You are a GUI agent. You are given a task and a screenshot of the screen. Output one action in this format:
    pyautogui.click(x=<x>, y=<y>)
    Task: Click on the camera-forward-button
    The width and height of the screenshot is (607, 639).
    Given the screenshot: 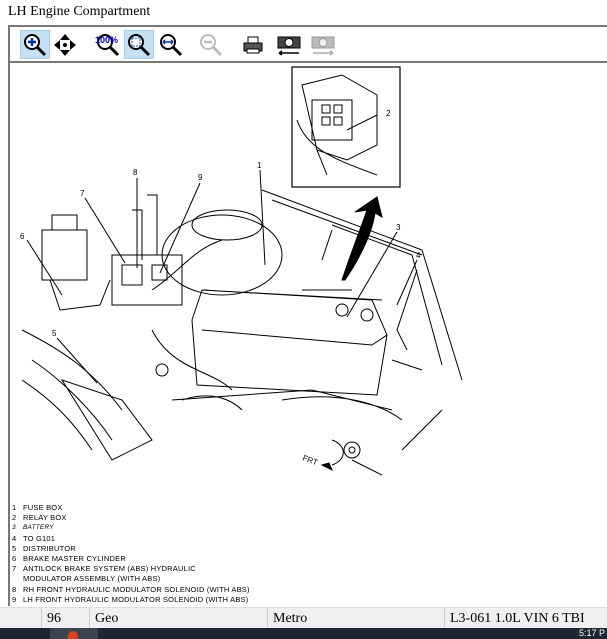 What is the action you would take?
    pyautogui.click(x=323, y=44)
    